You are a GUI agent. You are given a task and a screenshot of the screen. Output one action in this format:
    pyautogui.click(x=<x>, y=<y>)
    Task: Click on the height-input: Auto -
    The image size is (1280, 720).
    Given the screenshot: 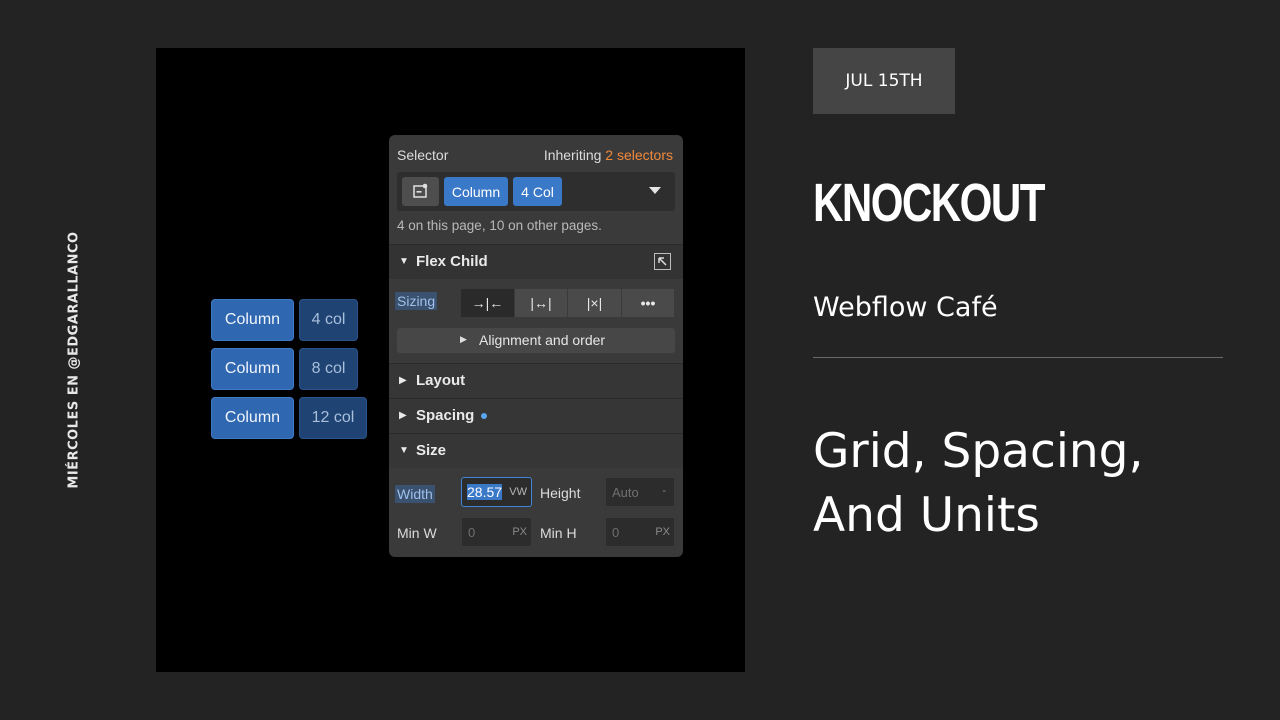 What is the action you would take?
    pyautogui.click(x=640, y=492)
    